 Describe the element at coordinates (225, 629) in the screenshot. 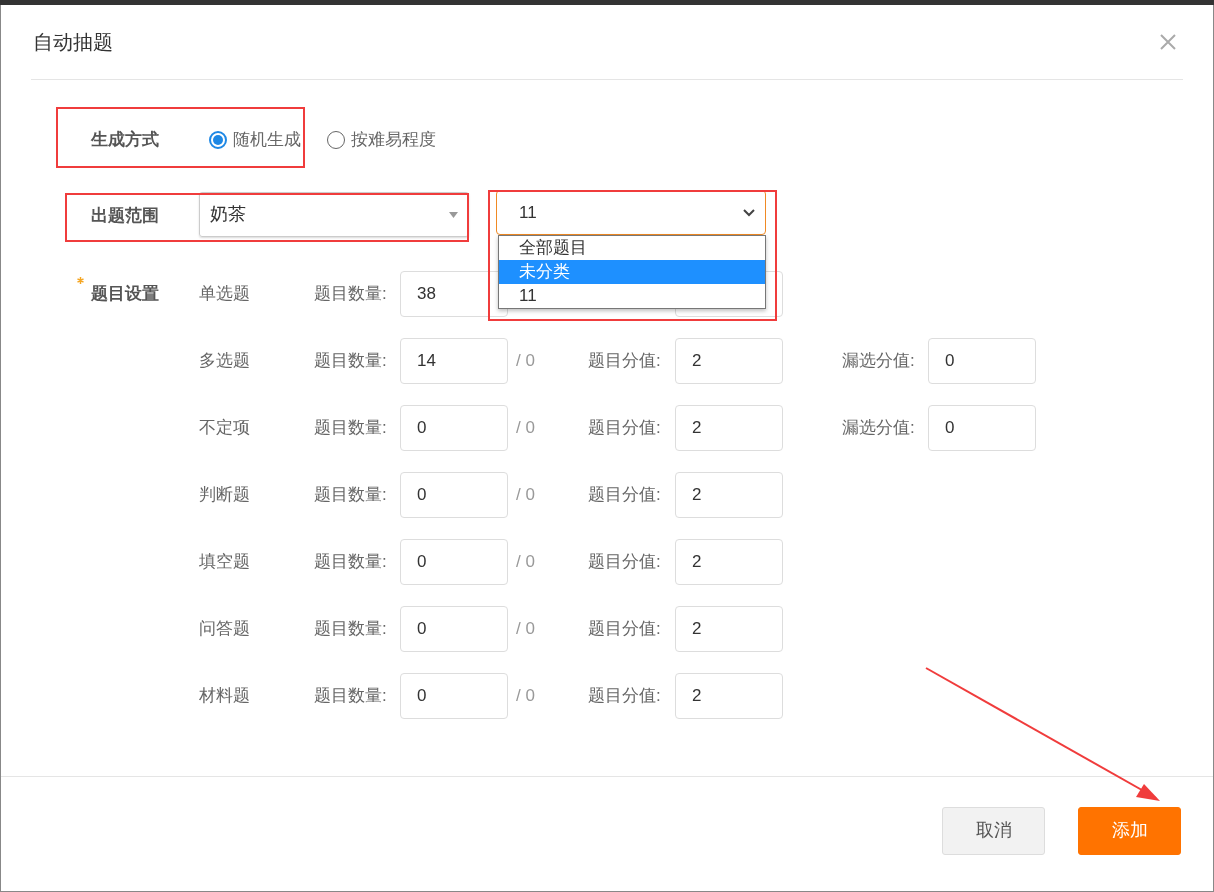

I see `question-type: 问答题` at that location.